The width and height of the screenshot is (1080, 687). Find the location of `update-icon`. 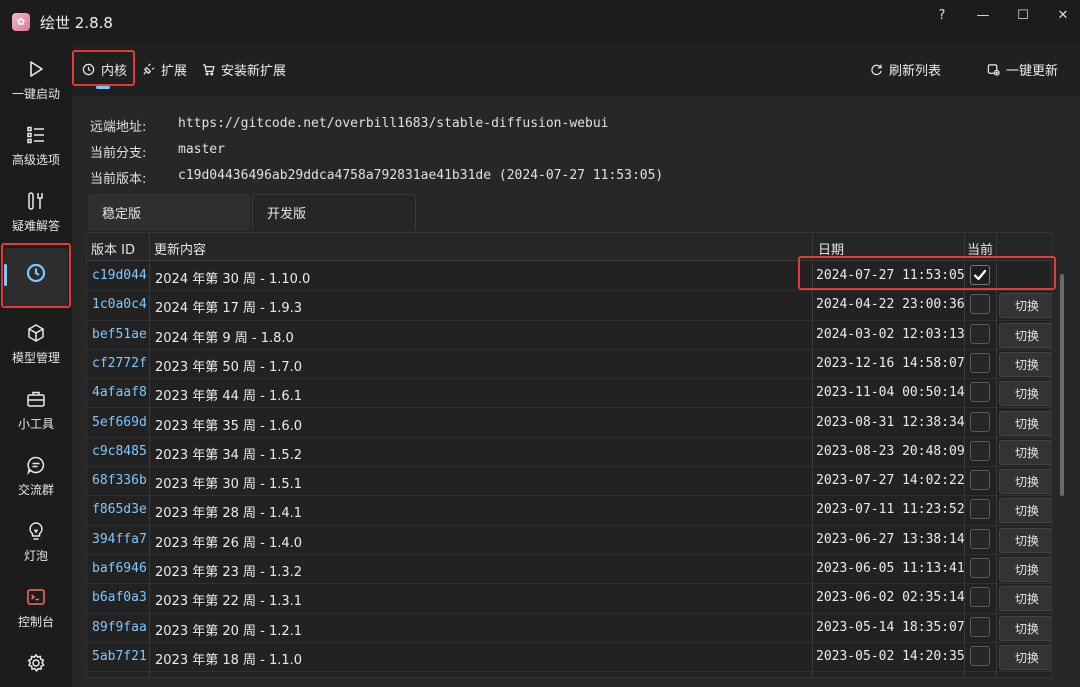

update-icon is located at coordinates (993, 70).